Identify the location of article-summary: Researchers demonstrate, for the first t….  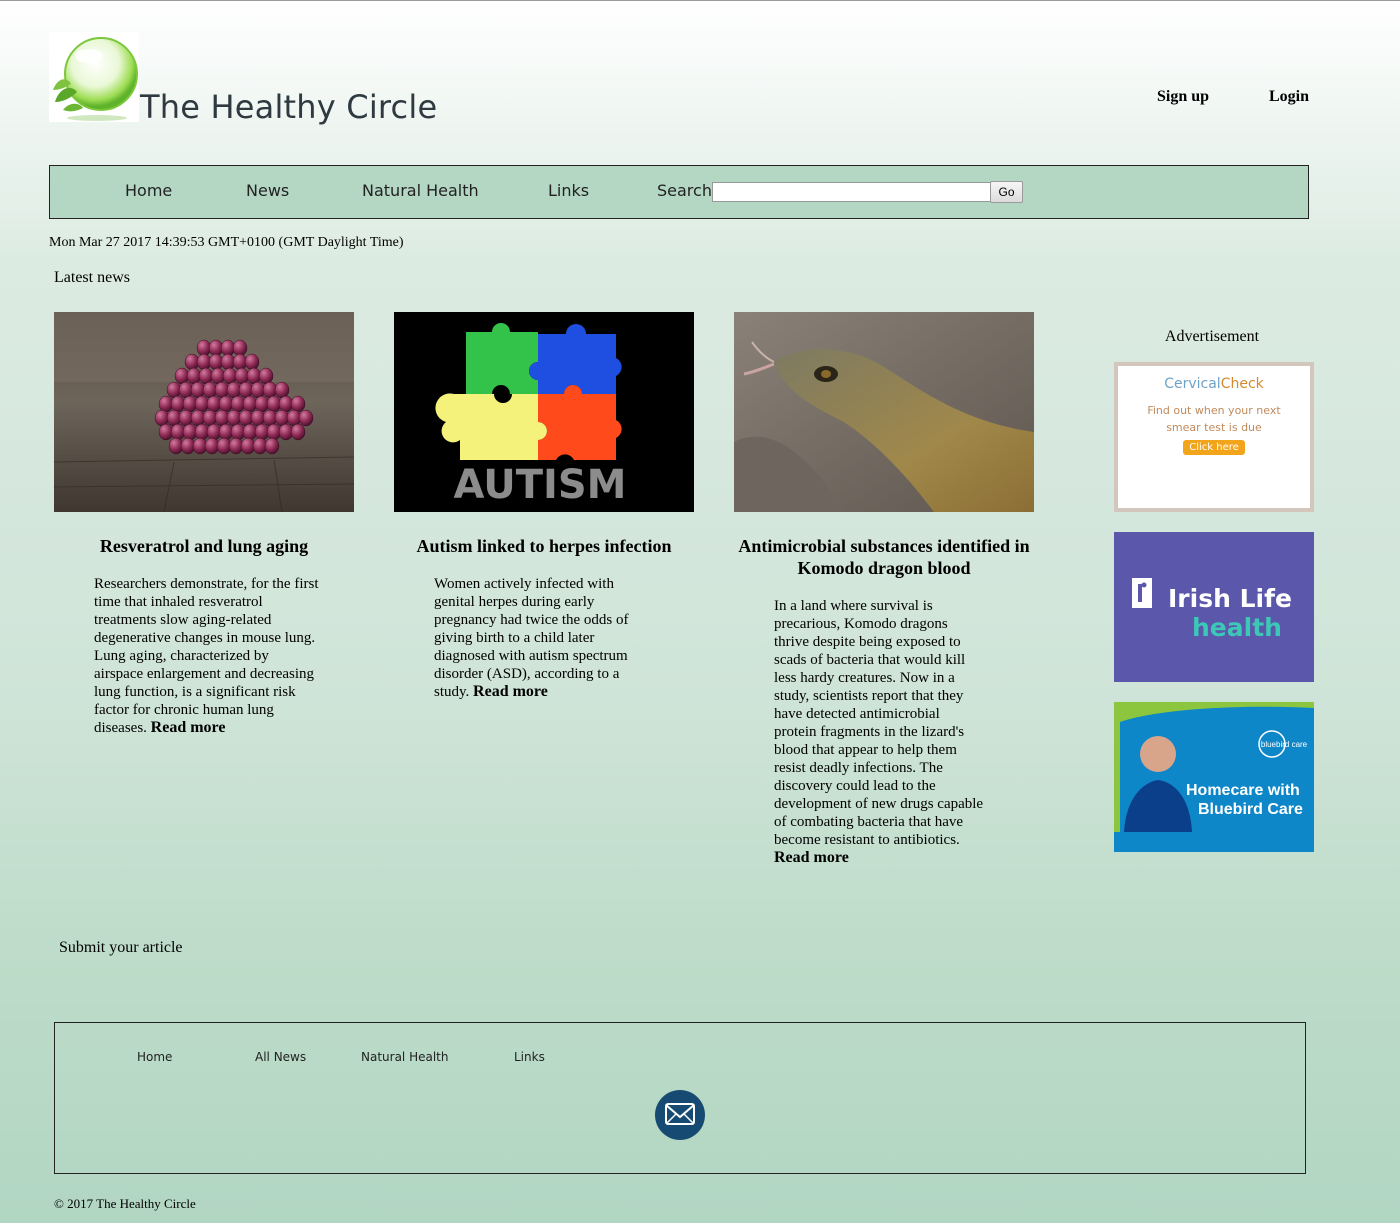
(206, 656).